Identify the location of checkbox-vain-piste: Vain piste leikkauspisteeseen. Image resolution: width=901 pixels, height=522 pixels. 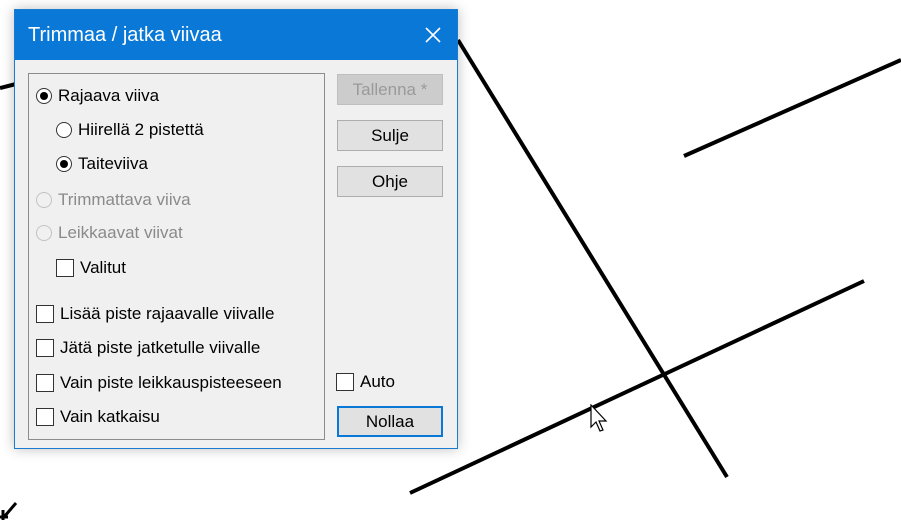
(159, 383).